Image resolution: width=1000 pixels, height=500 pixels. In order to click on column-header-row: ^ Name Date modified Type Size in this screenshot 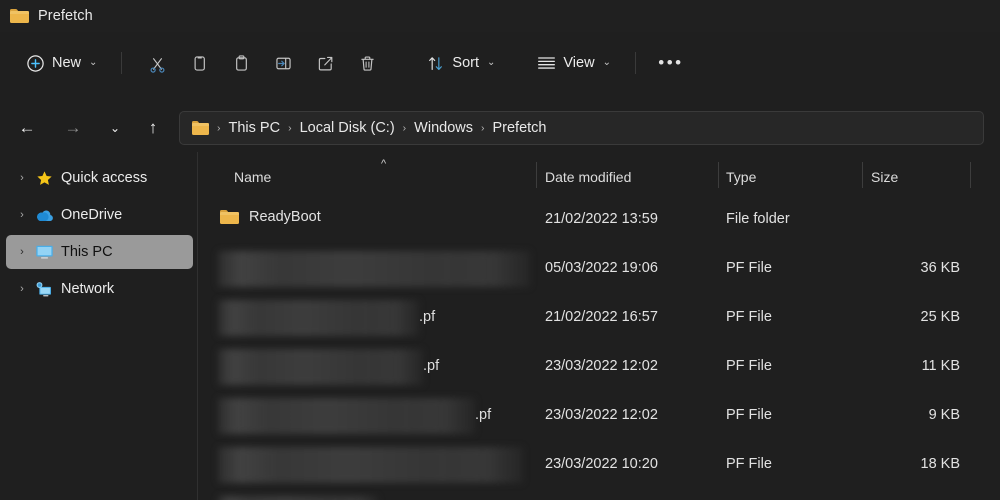, I will do `click(599, 174)`.